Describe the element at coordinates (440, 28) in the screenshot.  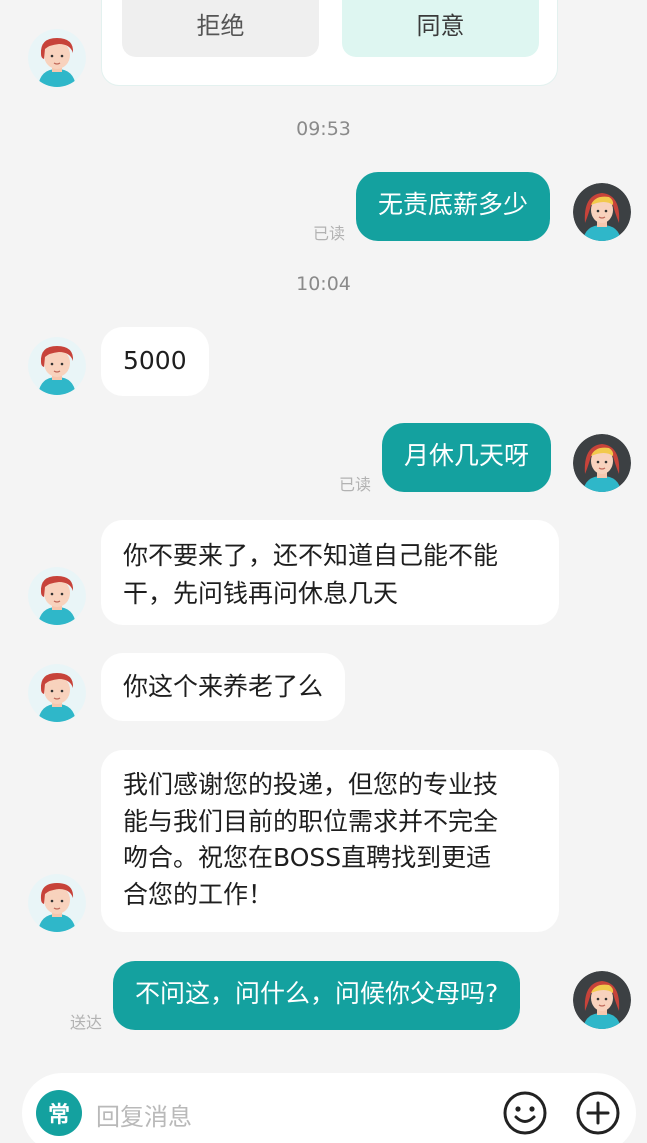
I see `agree-button: 同意` at that location.